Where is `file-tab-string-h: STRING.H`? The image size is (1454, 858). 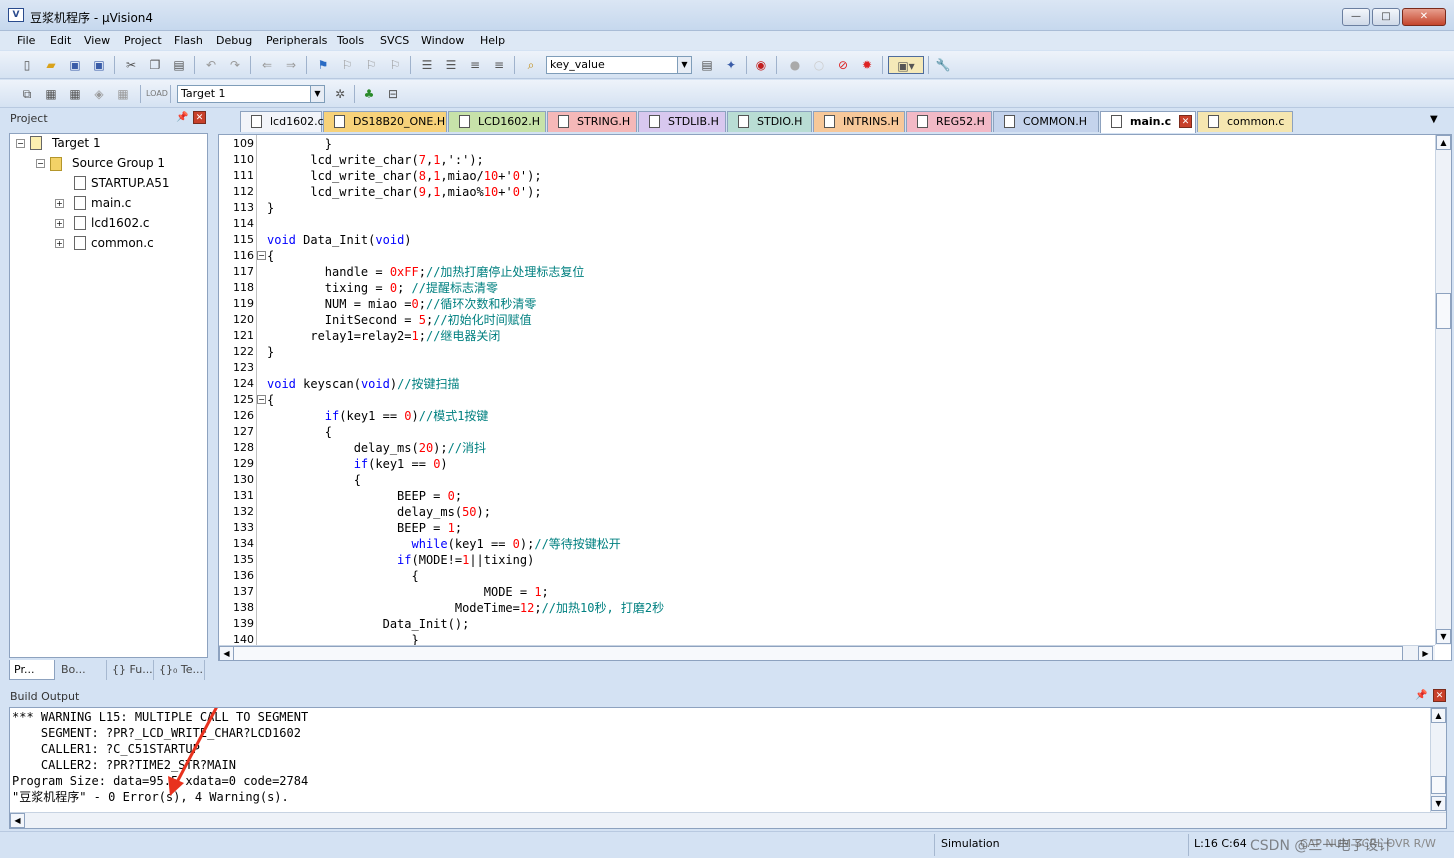 file-tab-string-h: STRING.H is located at coordinates (592, 121).